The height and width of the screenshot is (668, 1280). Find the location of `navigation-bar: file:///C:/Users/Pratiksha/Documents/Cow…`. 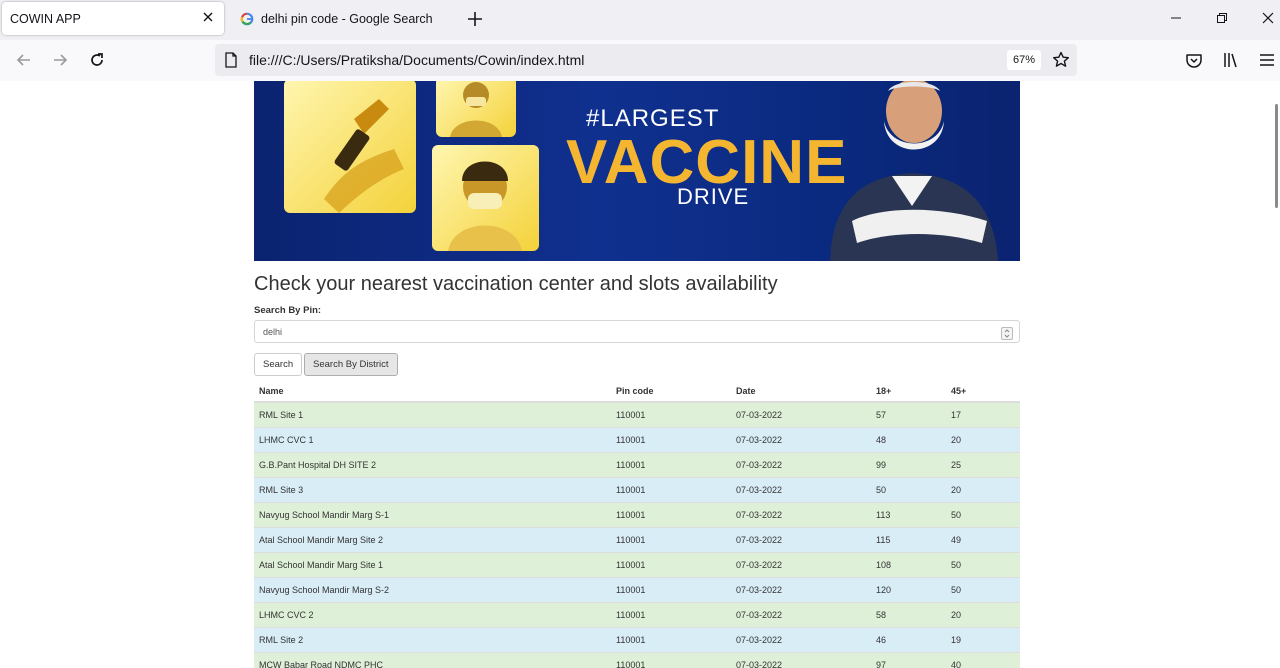

navigation-bar: file:///C:/Users/Pratiksha/Documents/Cow… is located at coordinates (640, 61).